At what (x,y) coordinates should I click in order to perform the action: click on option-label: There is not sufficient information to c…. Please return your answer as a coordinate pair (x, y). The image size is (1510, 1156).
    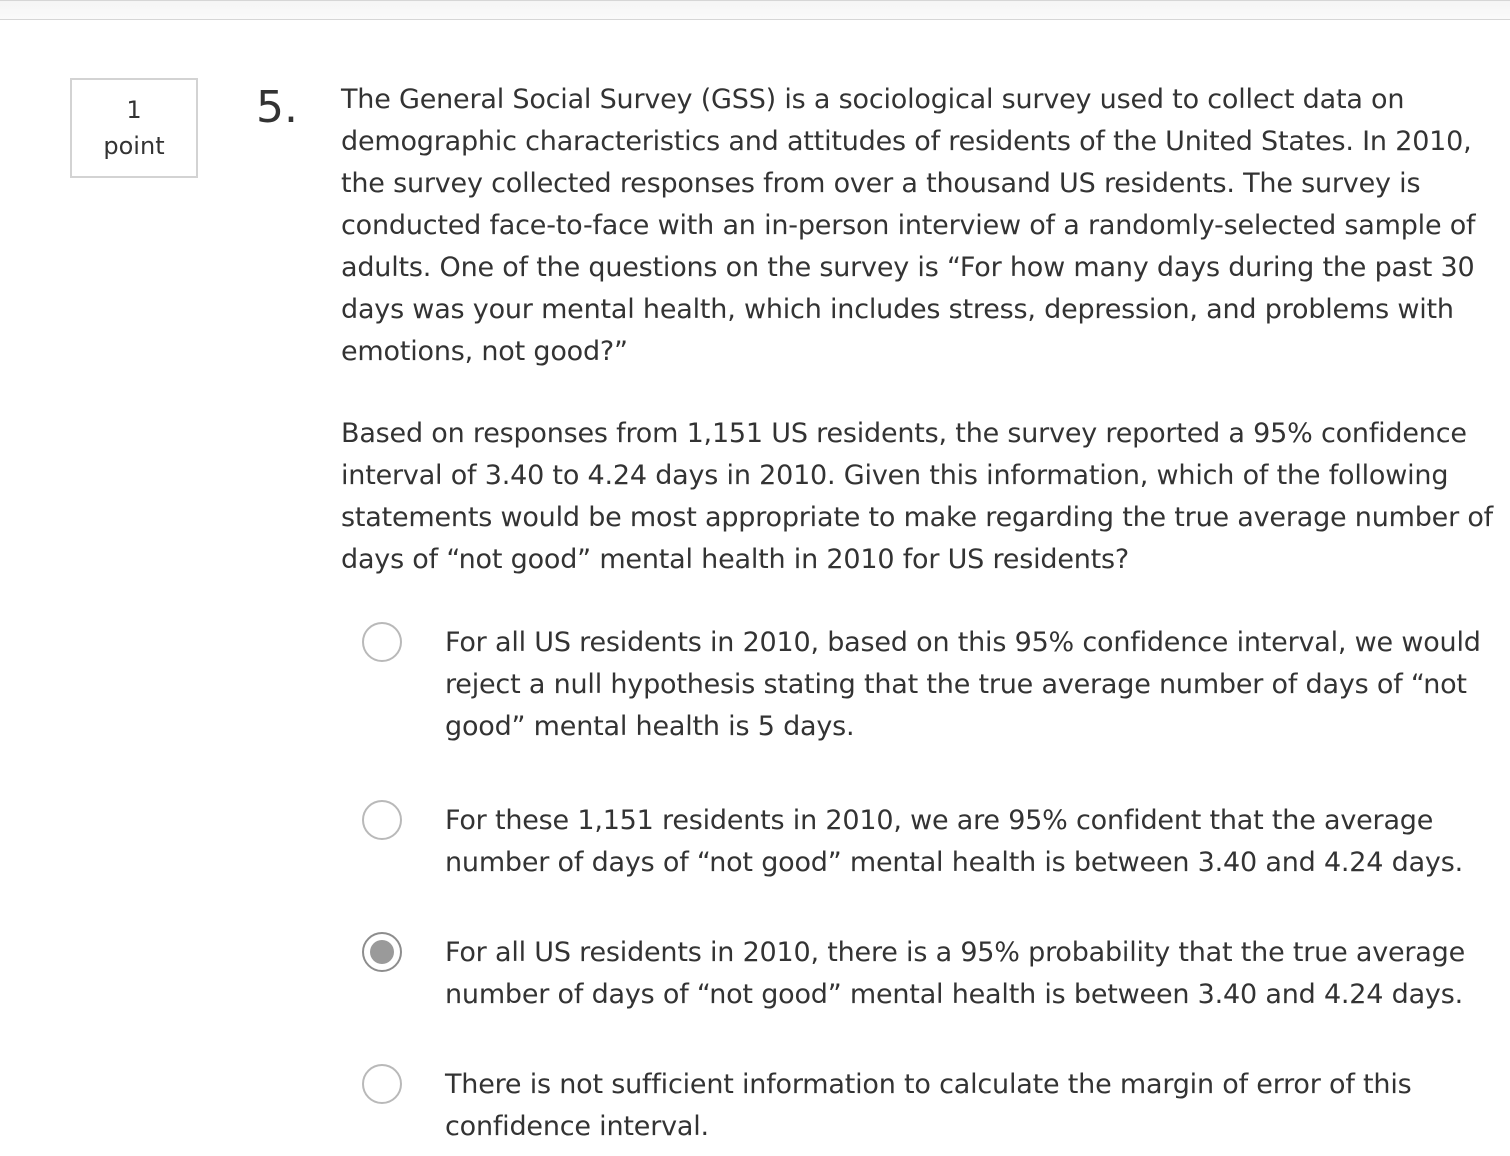
    Looking at the image, I should click on (928, 1105).